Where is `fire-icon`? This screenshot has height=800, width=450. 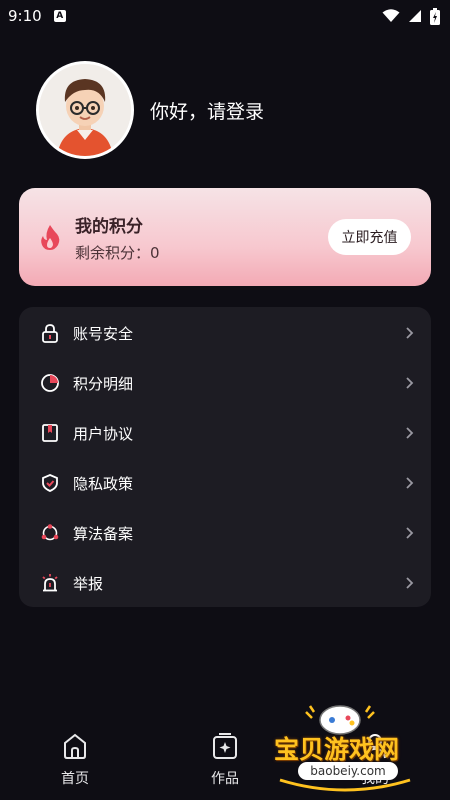
fire-icon is located at coordinates (50, 237).